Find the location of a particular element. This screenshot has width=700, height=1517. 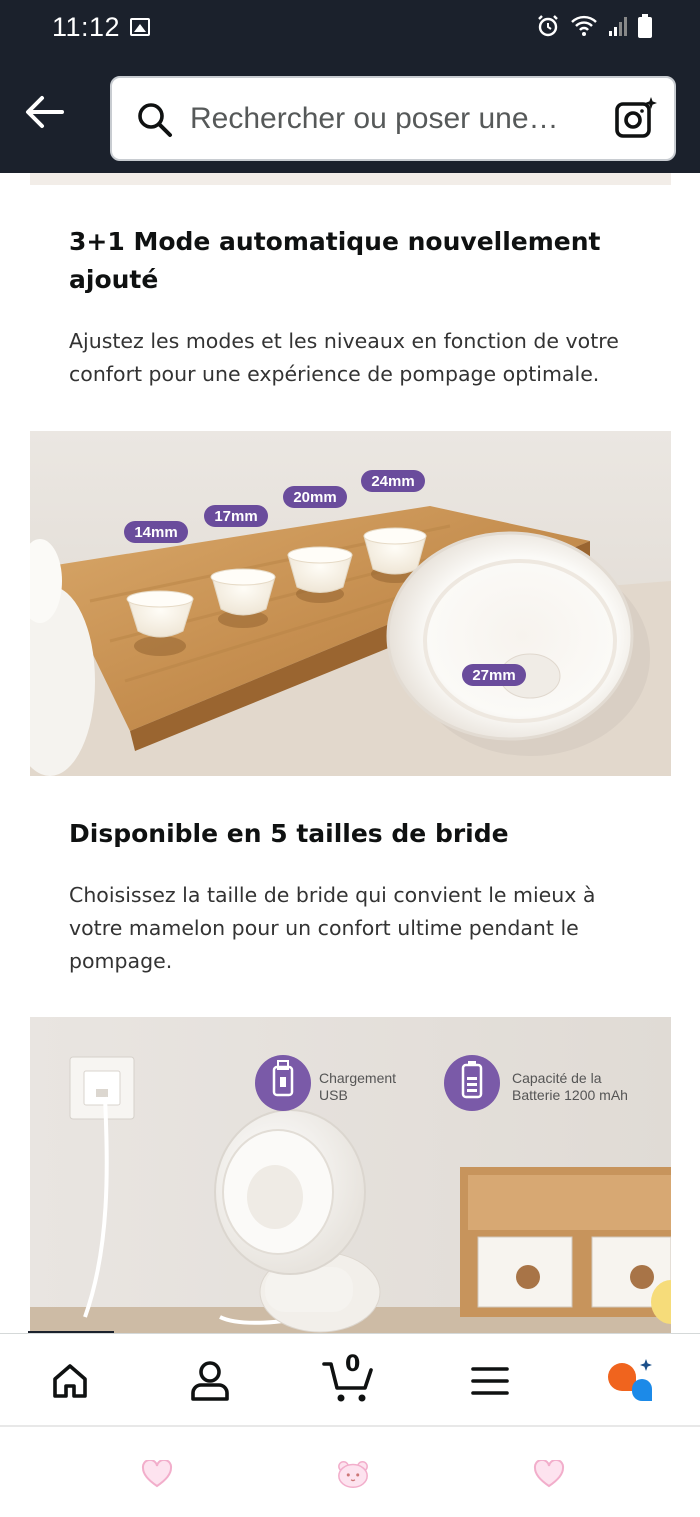

nav-home-button is located at coordinates (70, 1381).